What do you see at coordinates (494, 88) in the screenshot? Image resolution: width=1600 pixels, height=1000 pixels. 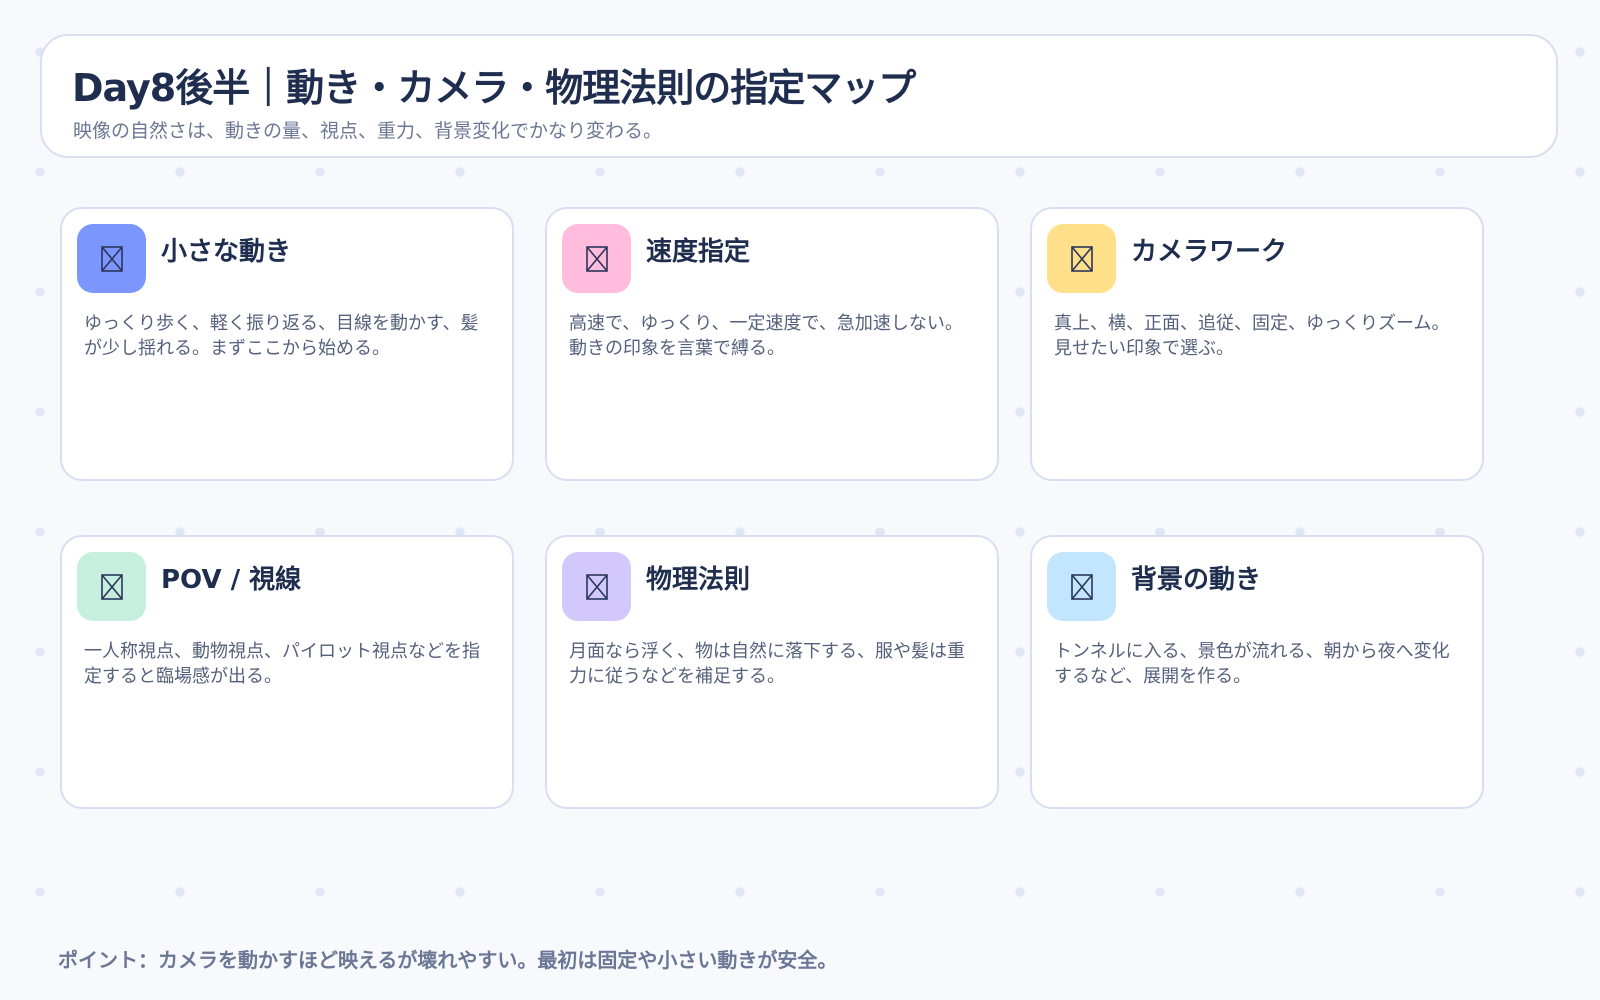 I see `page-title: Day8後半｜動き・カメラ・物理法則の指定マップ` at bounding box center [494, 88].